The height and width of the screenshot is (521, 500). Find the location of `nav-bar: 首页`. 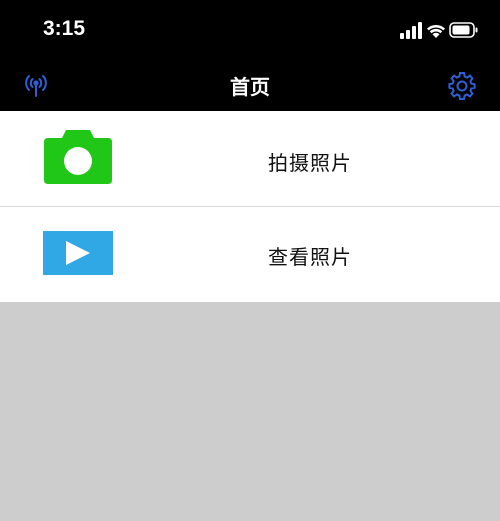

nav-bar: 首页 is located at coordinates (250, 85).